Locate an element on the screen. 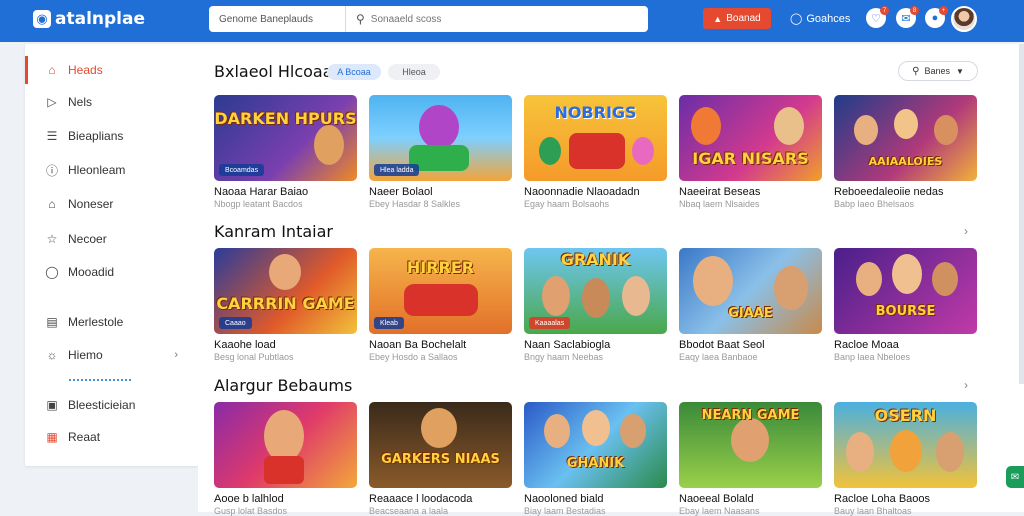 Image resolution: width=1024 pixels, height=516 pixels. game-card: GIAAE Bbodot Baat Seol Eaqy laea Banbaoe is located at coordinates (750, 305).